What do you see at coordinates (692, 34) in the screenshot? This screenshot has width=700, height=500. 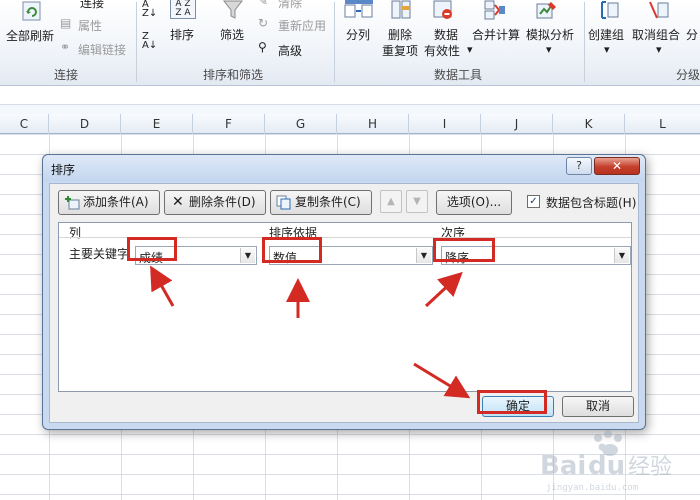 I see `subtotal-button: 分` at bounding box center [692, 34].